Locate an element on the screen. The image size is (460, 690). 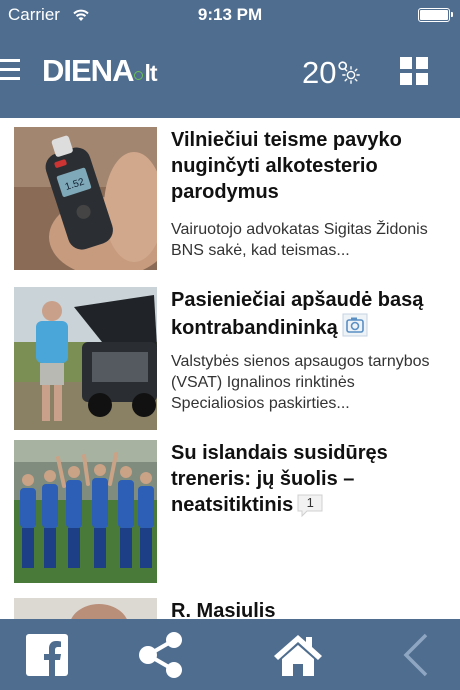
share-icon is located at coordinates (161, 654).